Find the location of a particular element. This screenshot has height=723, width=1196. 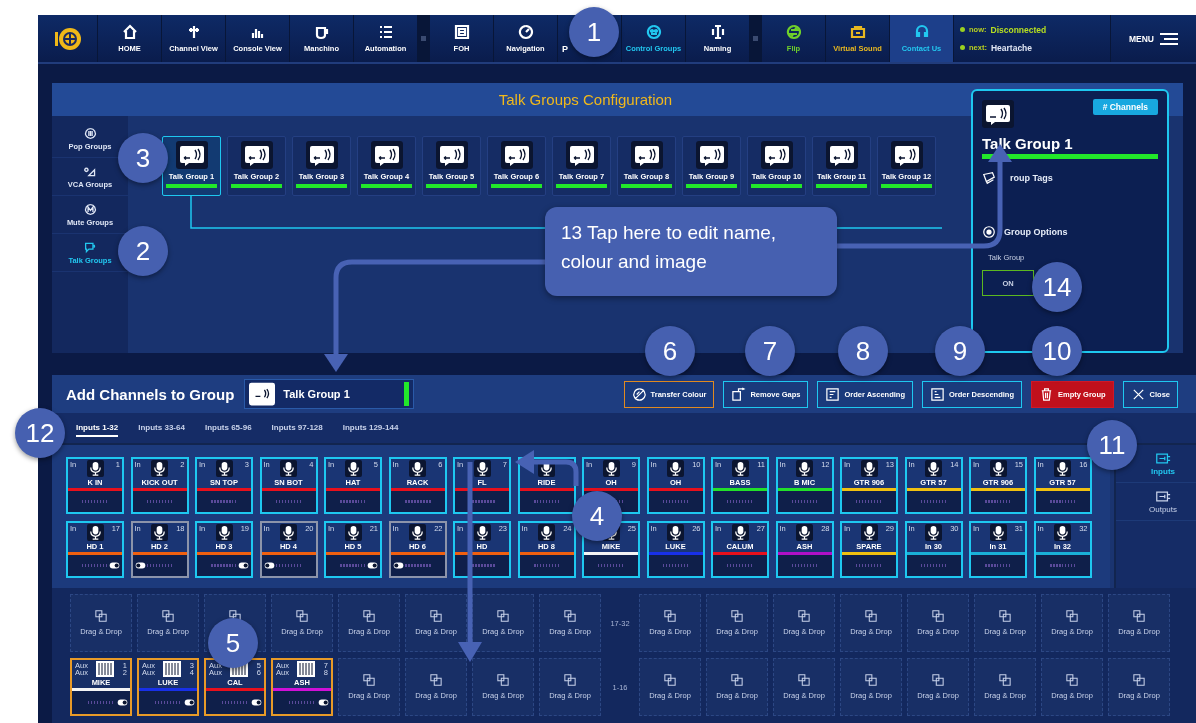

tab: Inputs 1-32 is located at coordinates (97, 428).